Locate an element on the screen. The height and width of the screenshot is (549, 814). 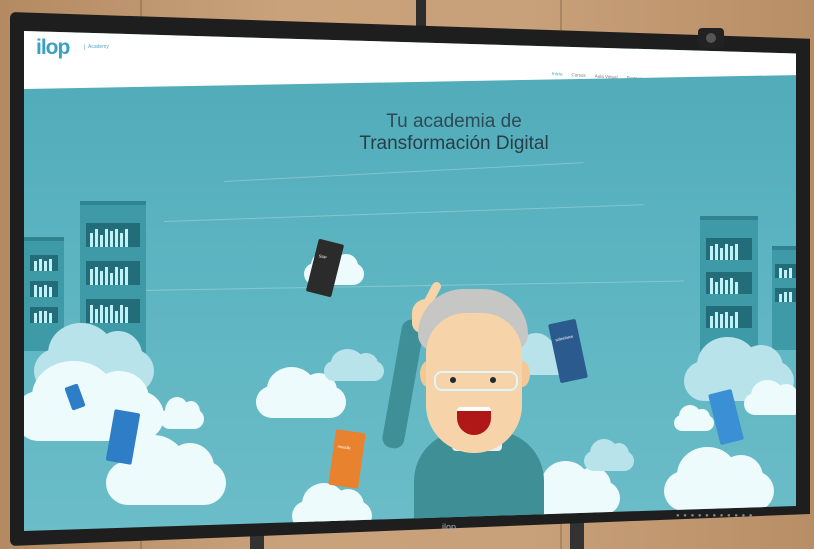
logo-subtitle: Academy is located at coordinates (96, 47).